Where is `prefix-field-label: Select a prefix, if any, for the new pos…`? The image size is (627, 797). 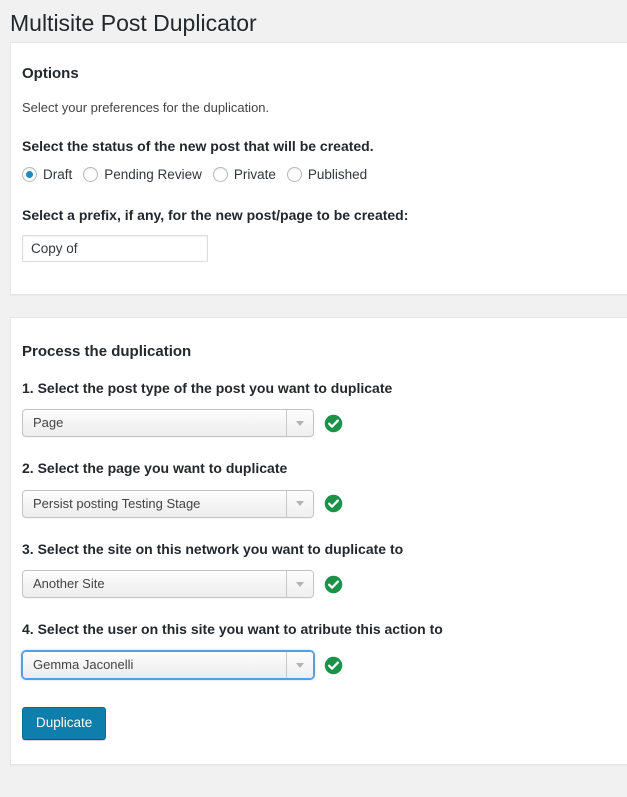 prefix-field-label: Select a prefix, if any, for the new pos… is located at coordinates (215, 214).